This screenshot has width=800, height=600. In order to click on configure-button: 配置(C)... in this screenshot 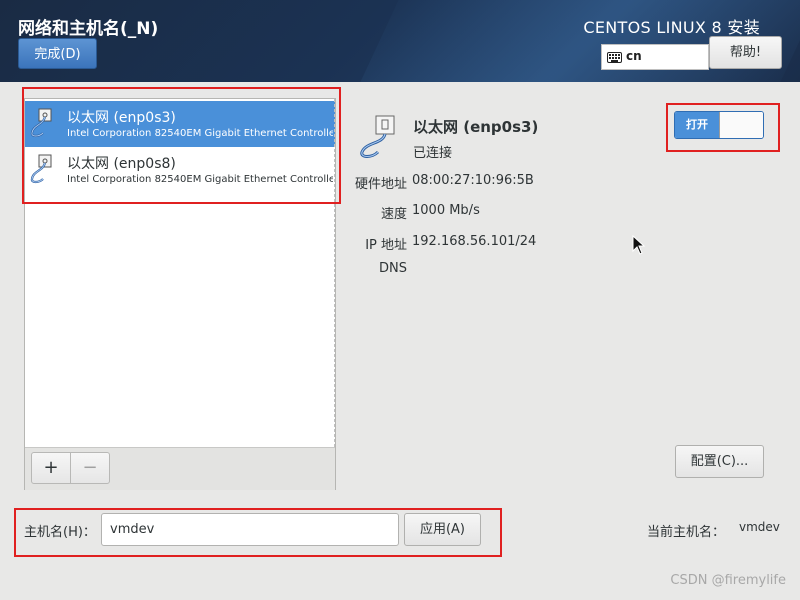, I will do `click(719, 461)`.